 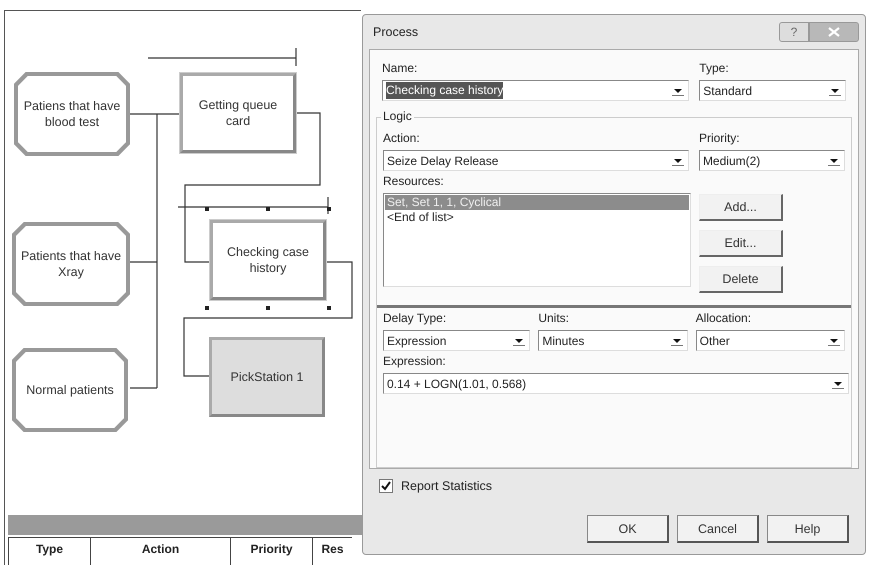 What do you see at coordinates (71, 264) in the screenshot?
I see `create-module: Patients that have Xray` at bounding box center [71, 264].